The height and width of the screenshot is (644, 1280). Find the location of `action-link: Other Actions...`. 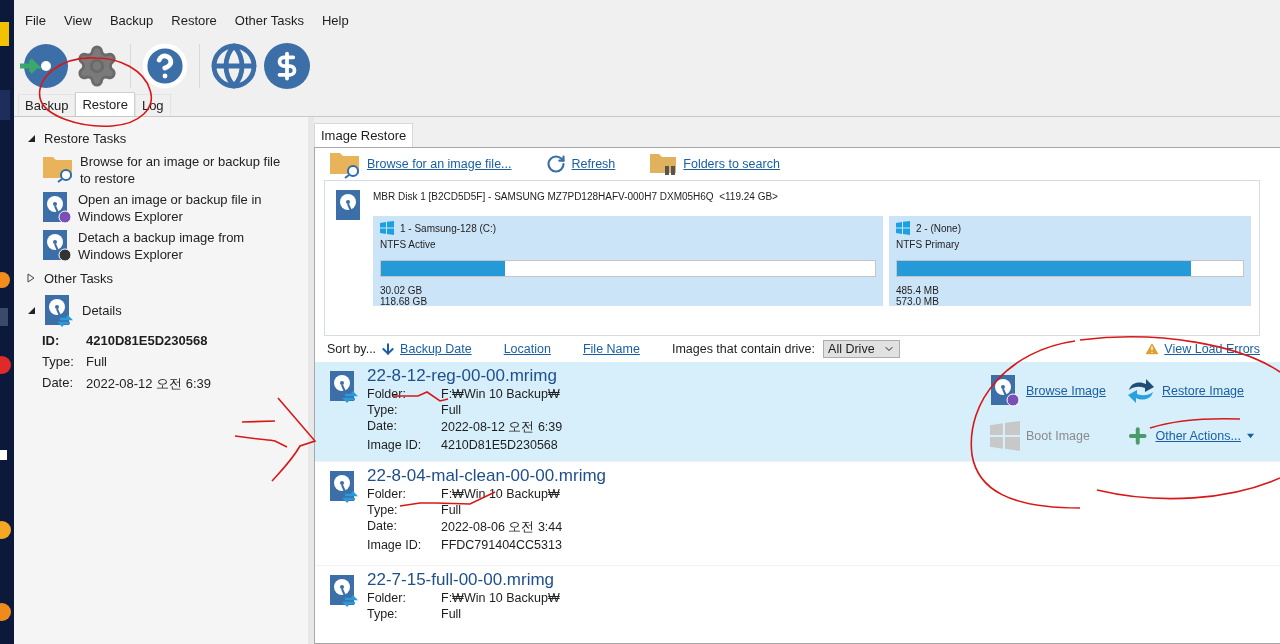

action-link: Other Actions... is located at coordinates (1190, 436).